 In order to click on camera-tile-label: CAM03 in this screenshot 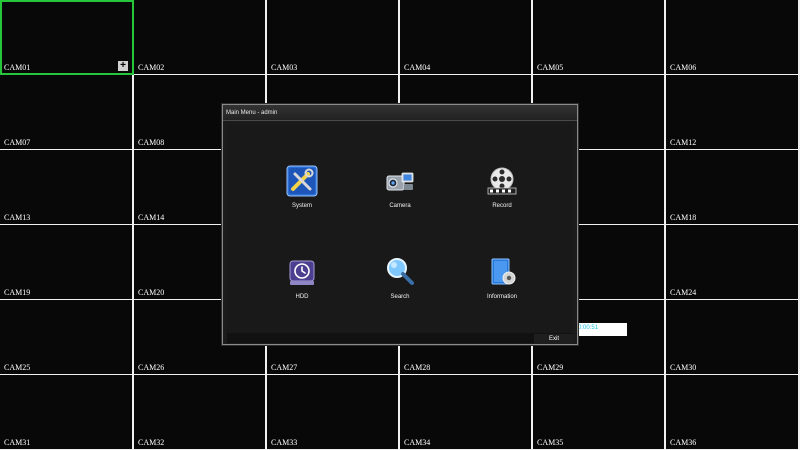, I will do `click(284, 67)`.